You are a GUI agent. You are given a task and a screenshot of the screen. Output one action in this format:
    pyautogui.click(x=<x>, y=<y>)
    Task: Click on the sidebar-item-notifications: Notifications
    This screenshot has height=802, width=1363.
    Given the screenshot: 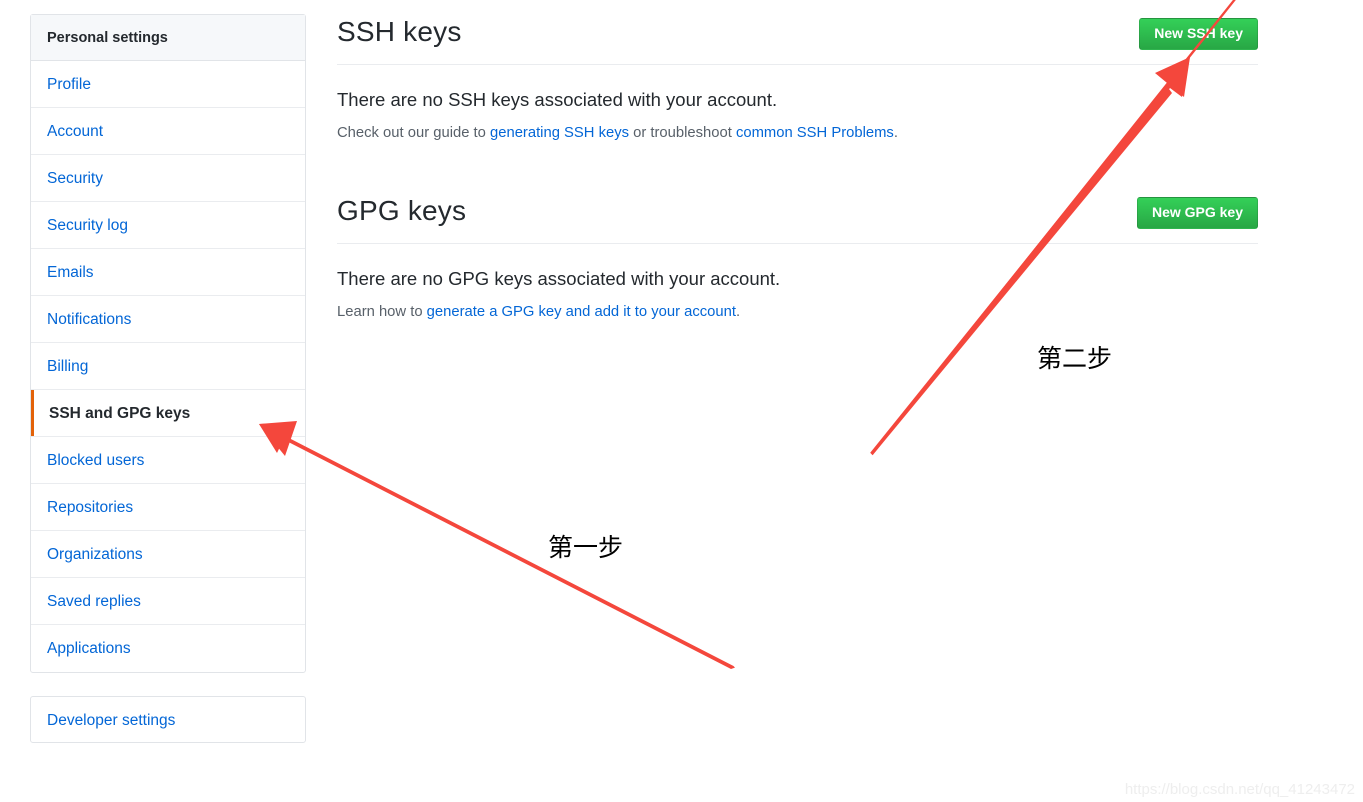 What is the action you would take?
    pyautogui.click(x=168, y=319)
    